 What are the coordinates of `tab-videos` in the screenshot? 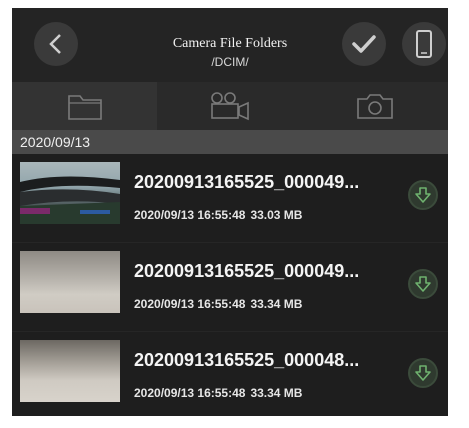 It's located at (229, 106).